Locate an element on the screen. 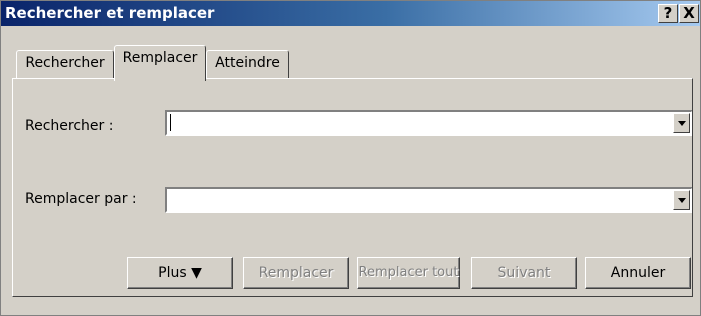  title-bar: Rechercher et remplacer ? X is located at coordinates (350, 13).